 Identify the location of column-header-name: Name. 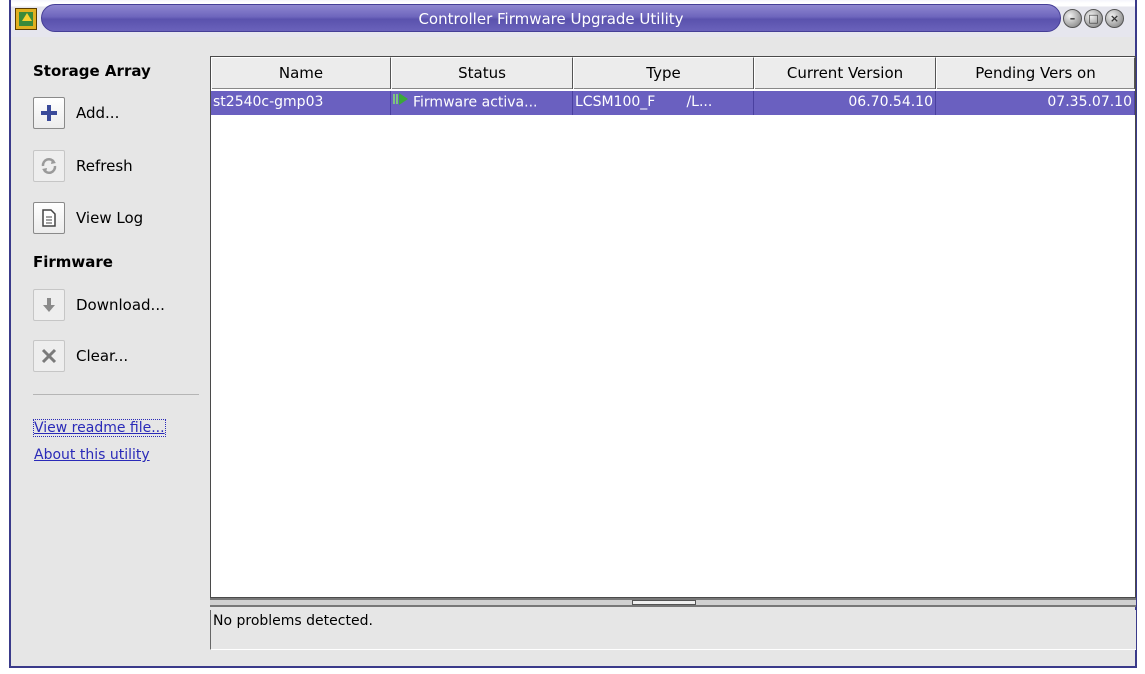
(301, 73).